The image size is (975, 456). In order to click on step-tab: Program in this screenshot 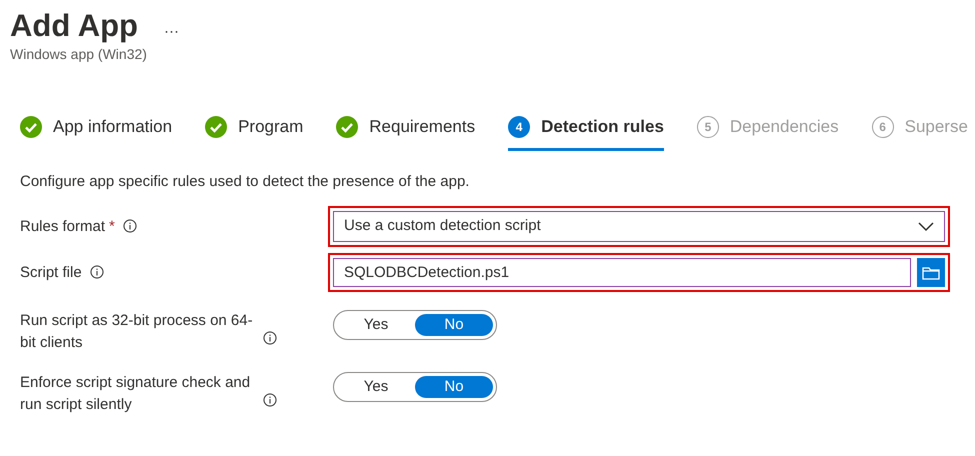, I will do `click(254, 132)`.